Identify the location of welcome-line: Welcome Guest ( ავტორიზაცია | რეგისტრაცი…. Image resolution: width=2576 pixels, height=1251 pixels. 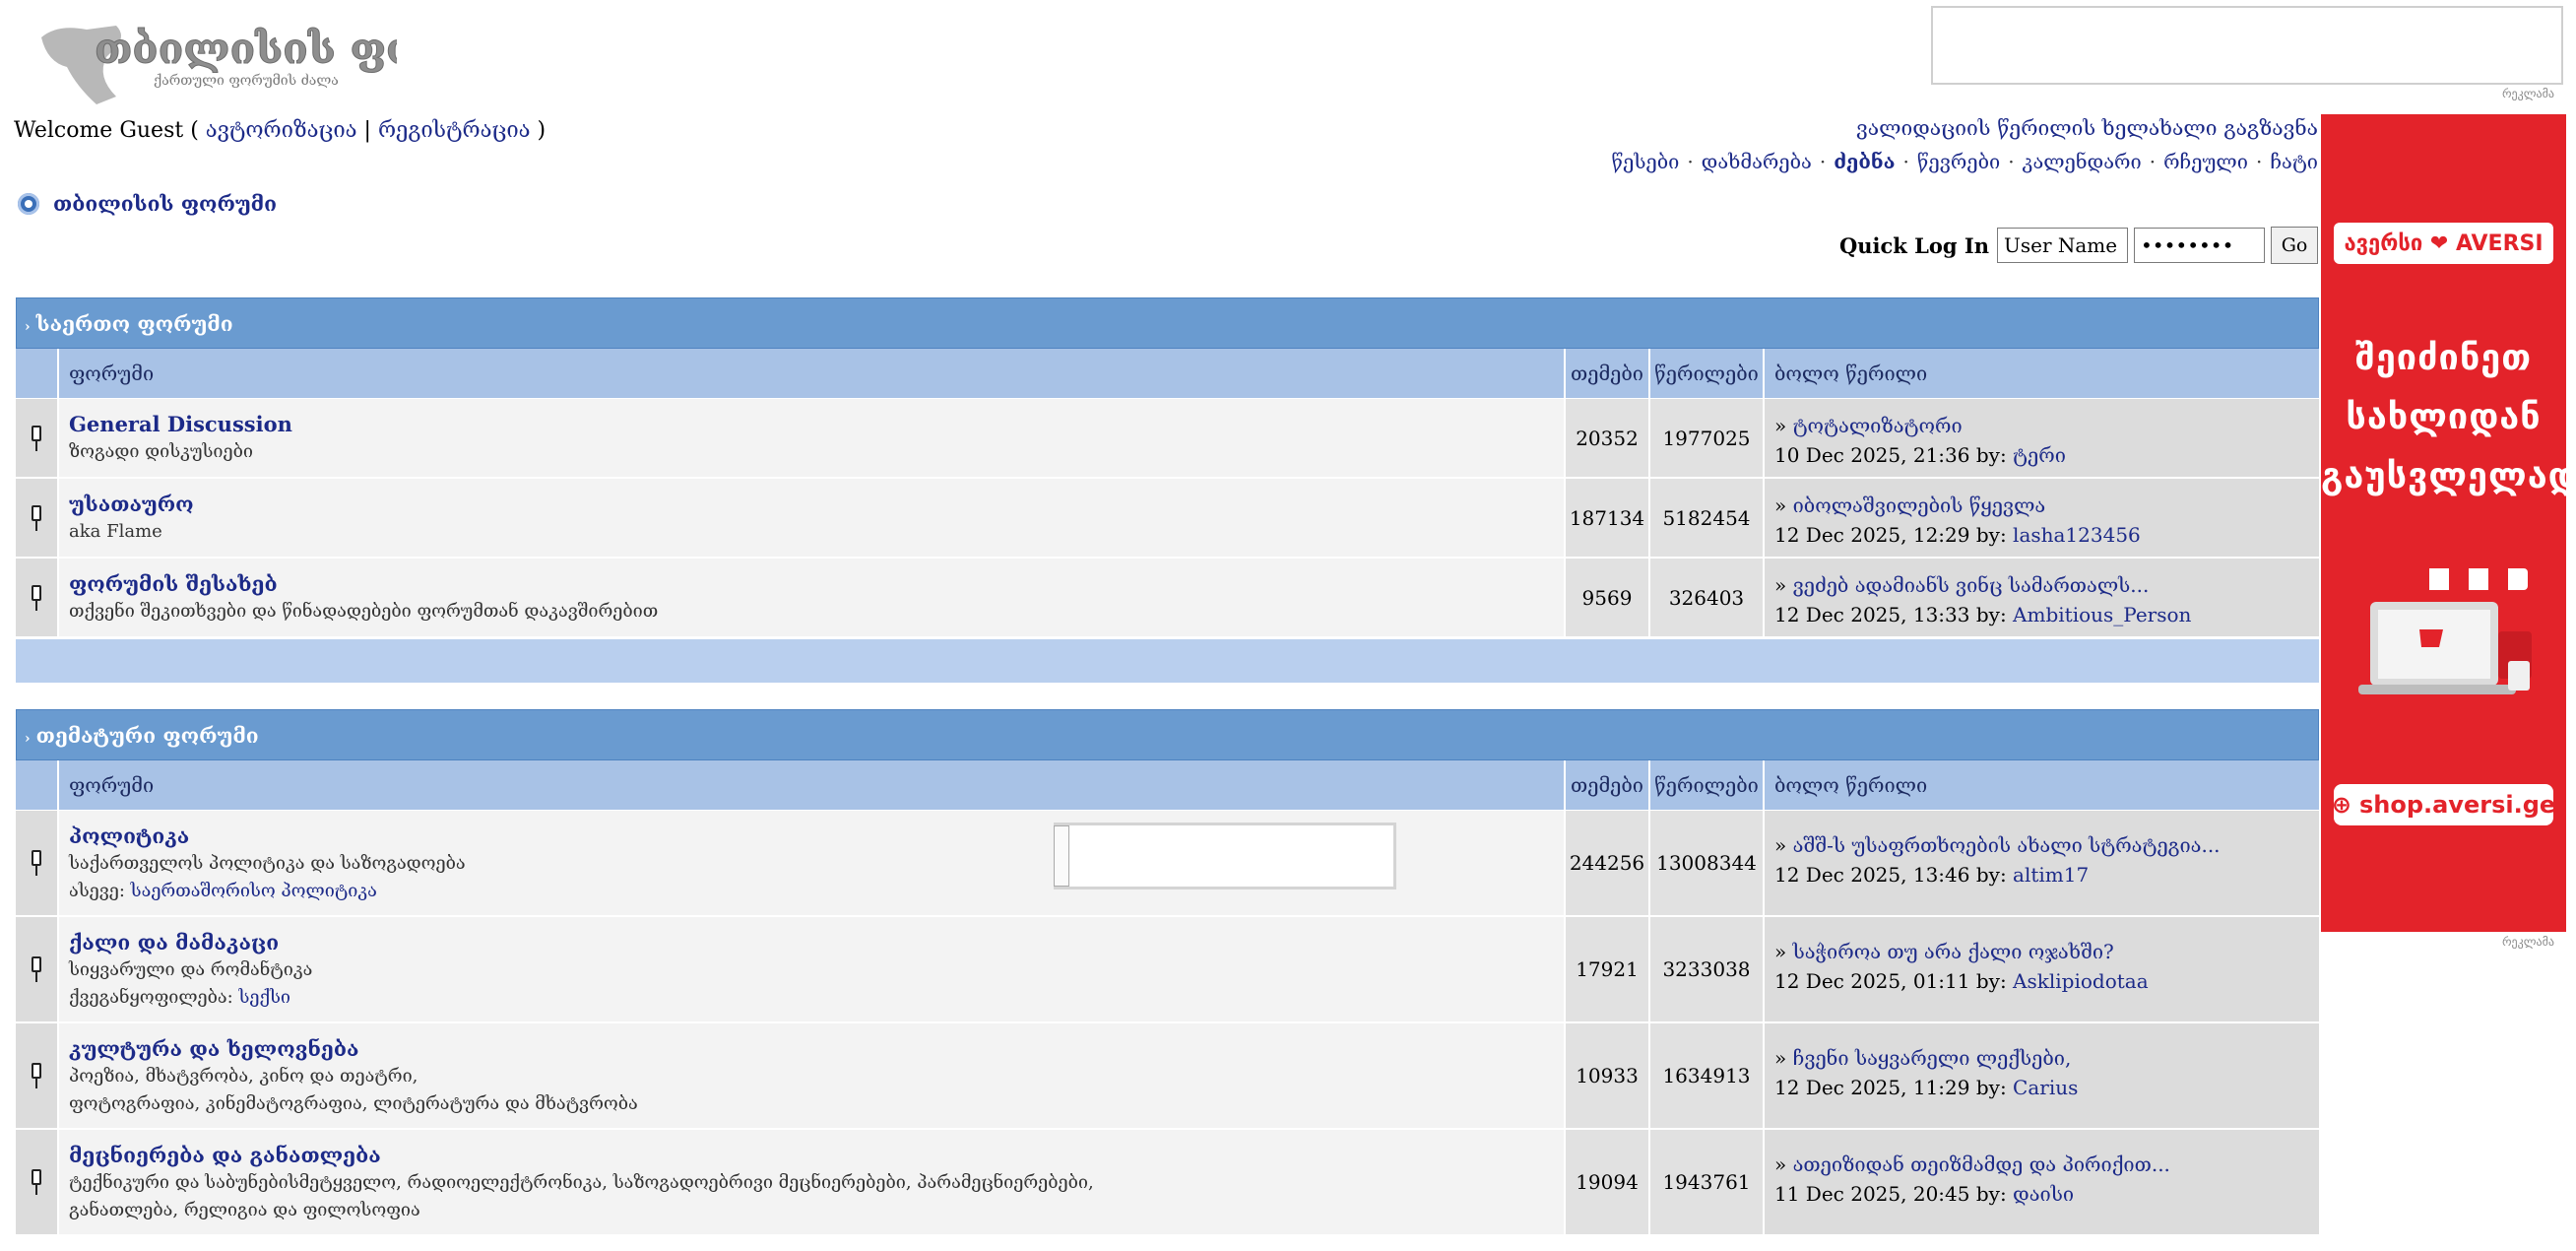
(280, 130).